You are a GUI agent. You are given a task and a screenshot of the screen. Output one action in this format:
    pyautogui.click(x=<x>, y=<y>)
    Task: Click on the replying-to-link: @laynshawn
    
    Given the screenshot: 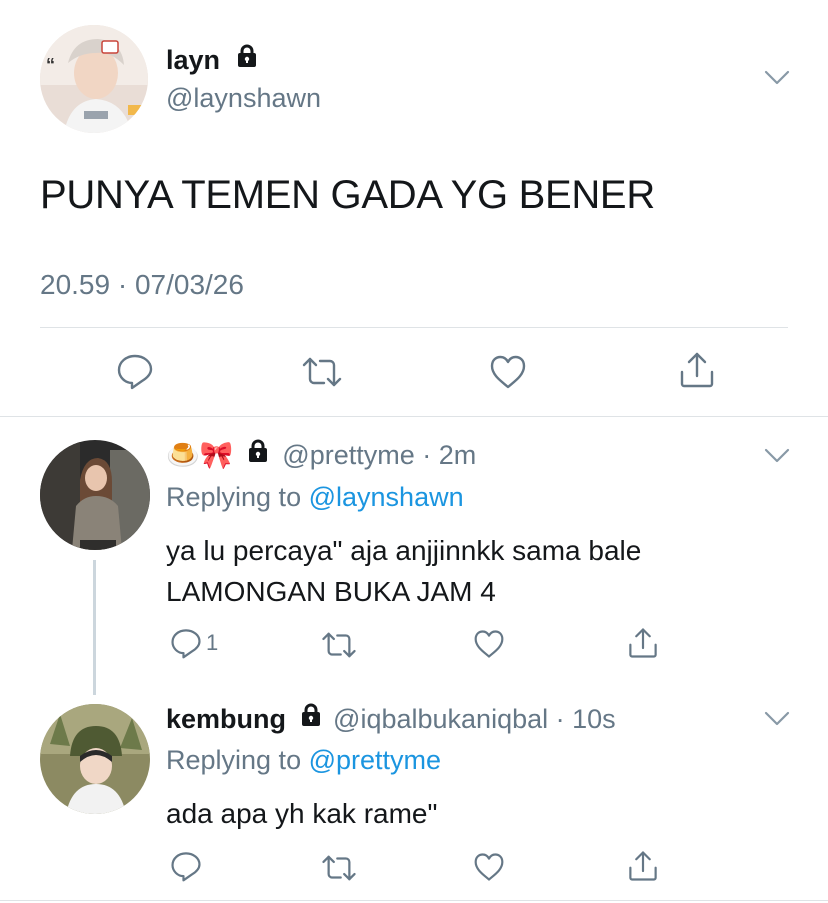 What is the action you would take?
    pyautogui.click(x=386, y=497)
    